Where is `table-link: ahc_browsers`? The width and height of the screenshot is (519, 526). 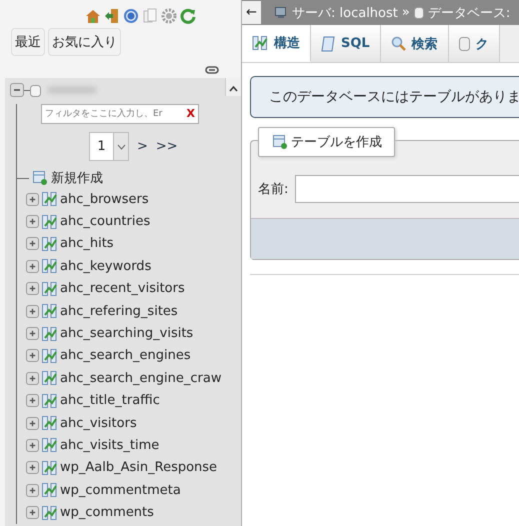
table-link: ahc_browsers is located at coordinates (104, 199).